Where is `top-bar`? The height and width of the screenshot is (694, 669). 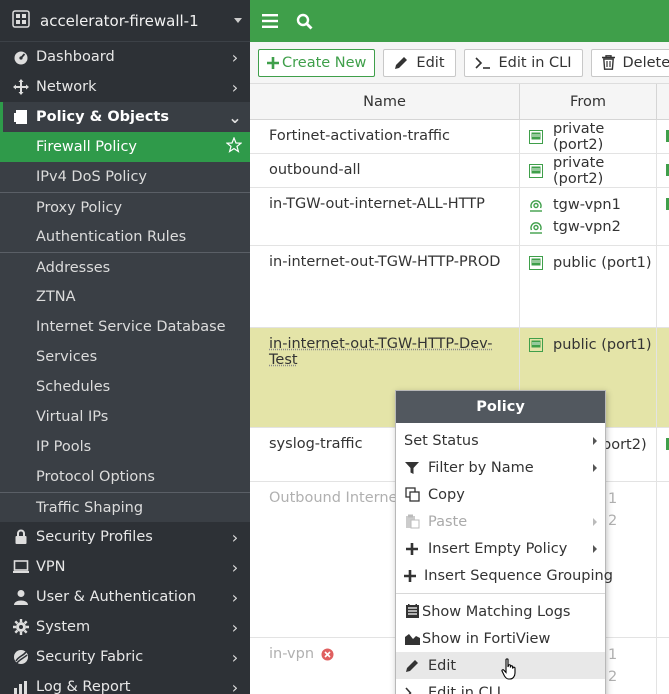
top-bar is located at coordinates (459, 21).